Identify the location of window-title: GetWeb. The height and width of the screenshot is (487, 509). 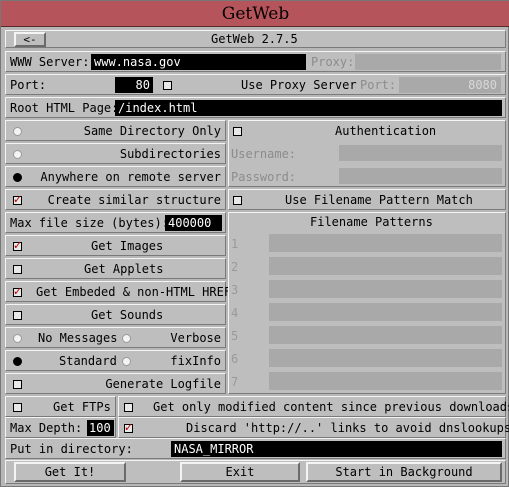
(255, 14).